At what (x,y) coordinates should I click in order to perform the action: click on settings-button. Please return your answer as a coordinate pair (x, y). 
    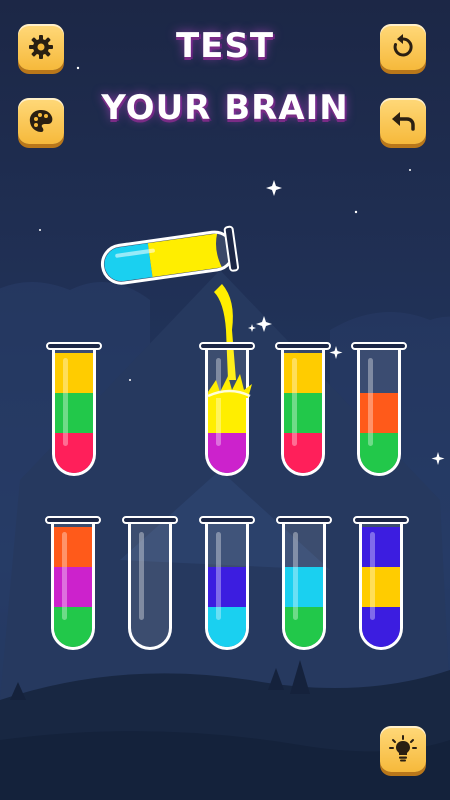
    Looking at the image, I should click on (41, 47).